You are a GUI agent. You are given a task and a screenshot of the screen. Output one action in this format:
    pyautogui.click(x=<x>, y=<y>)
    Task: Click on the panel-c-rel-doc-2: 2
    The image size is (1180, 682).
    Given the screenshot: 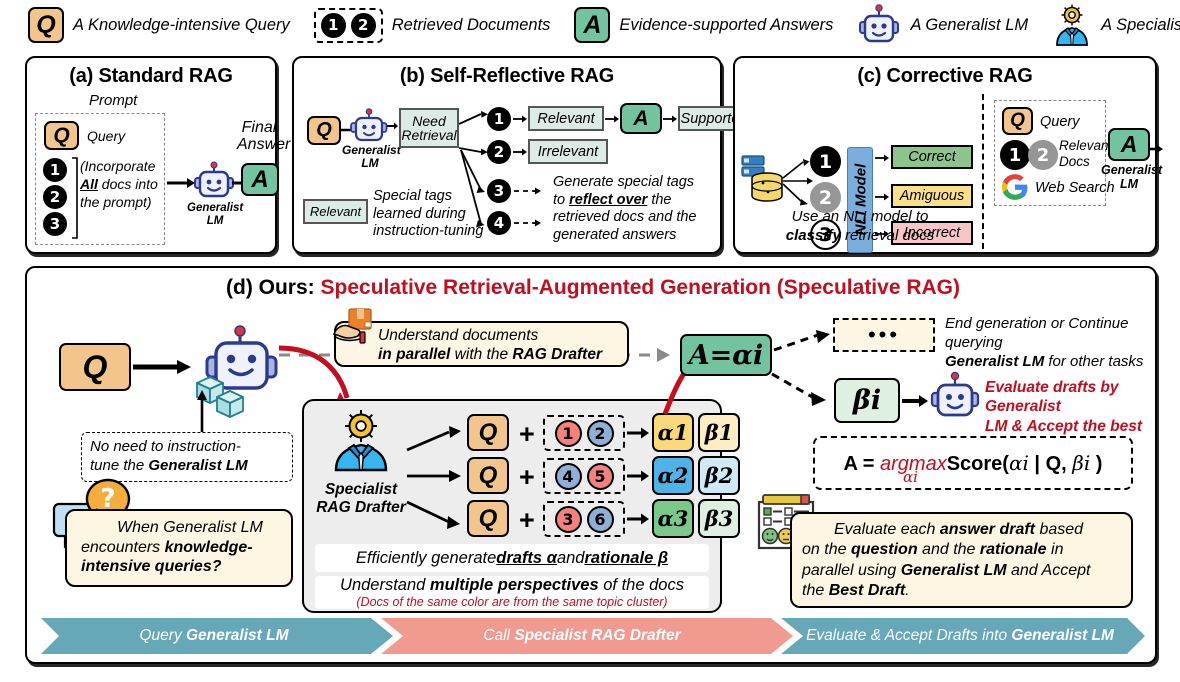 What is the action you would take?
    pyautogui.click(x=1043, y=155)
    